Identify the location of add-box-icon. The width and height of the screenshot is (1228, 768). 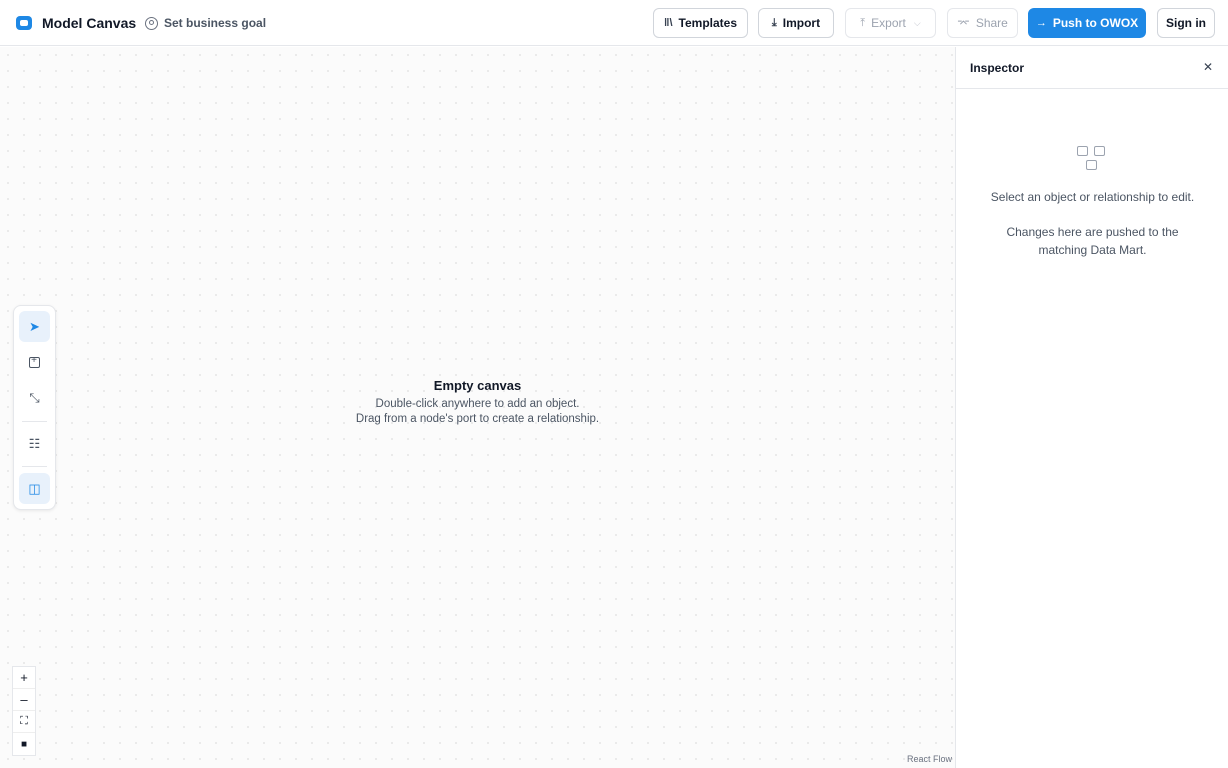
(34, 361).